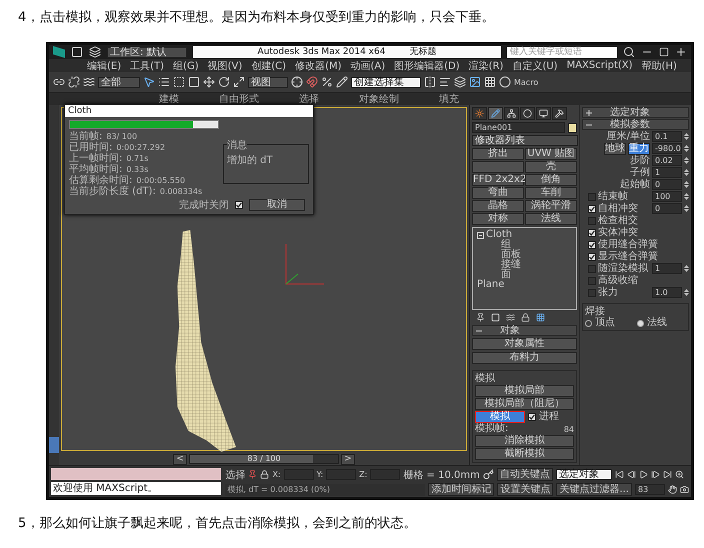  What do you see at coordinates (277, 205) in the screenshot?
I see `cancel-button: 取消` at bounding box center [277, 205].